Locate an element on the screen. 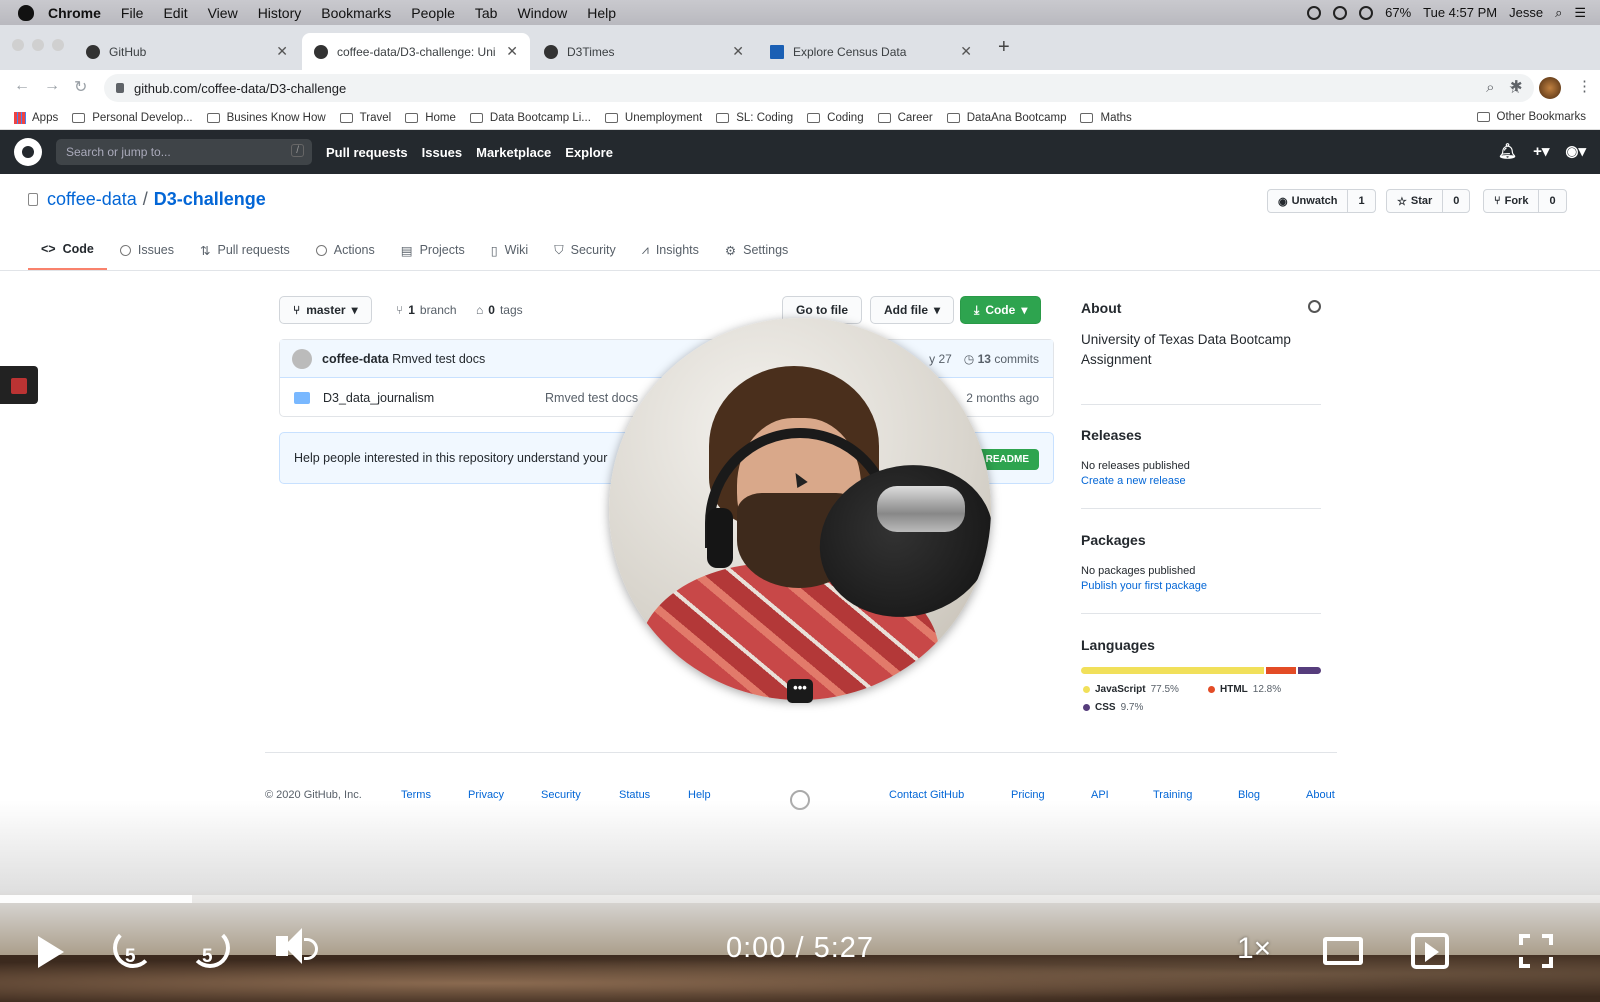 The image size is (1600, 1002). bookmark-folder: Unemployment is located at coordinates (653, 118).